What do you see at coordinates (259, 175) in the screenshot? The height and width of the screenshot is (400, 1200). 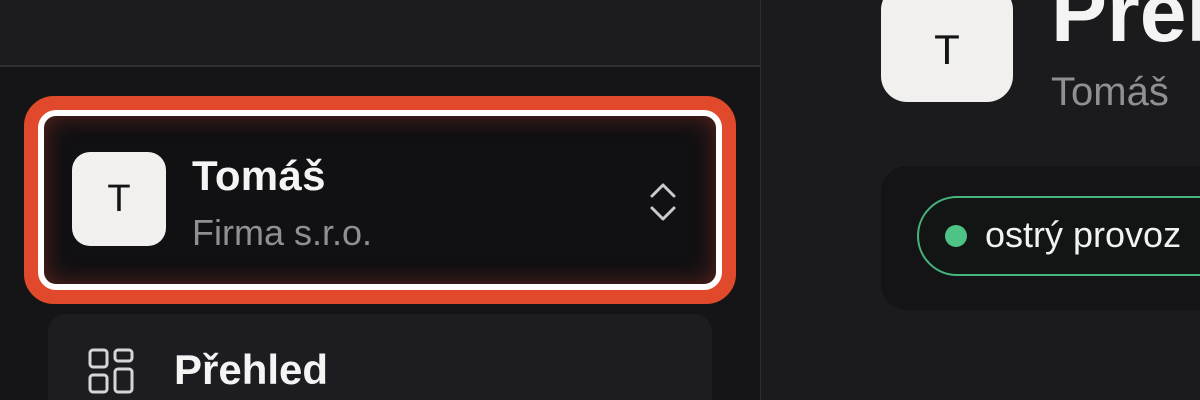 I see `workspace-user-name: Tomáš` at bounding box center [259, 175].